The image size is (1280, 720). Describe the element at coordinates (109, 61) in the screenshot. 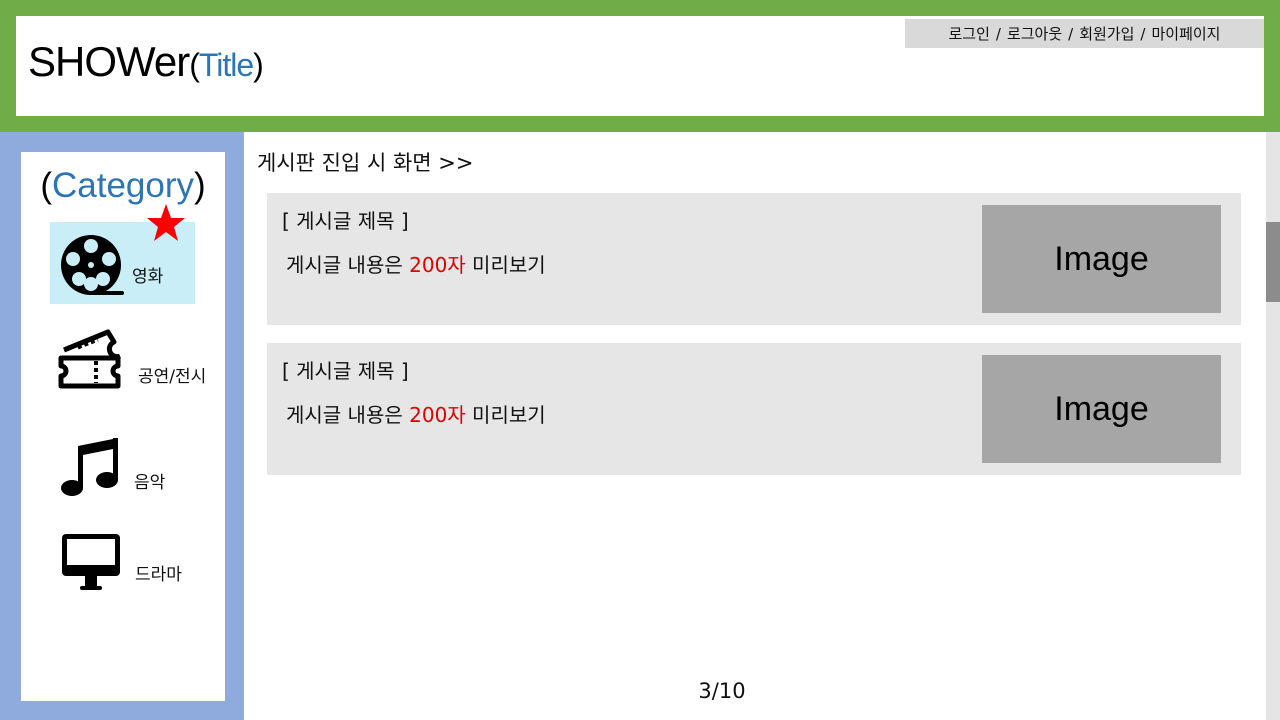

I see `app-title-main: SHOWer` at that location.